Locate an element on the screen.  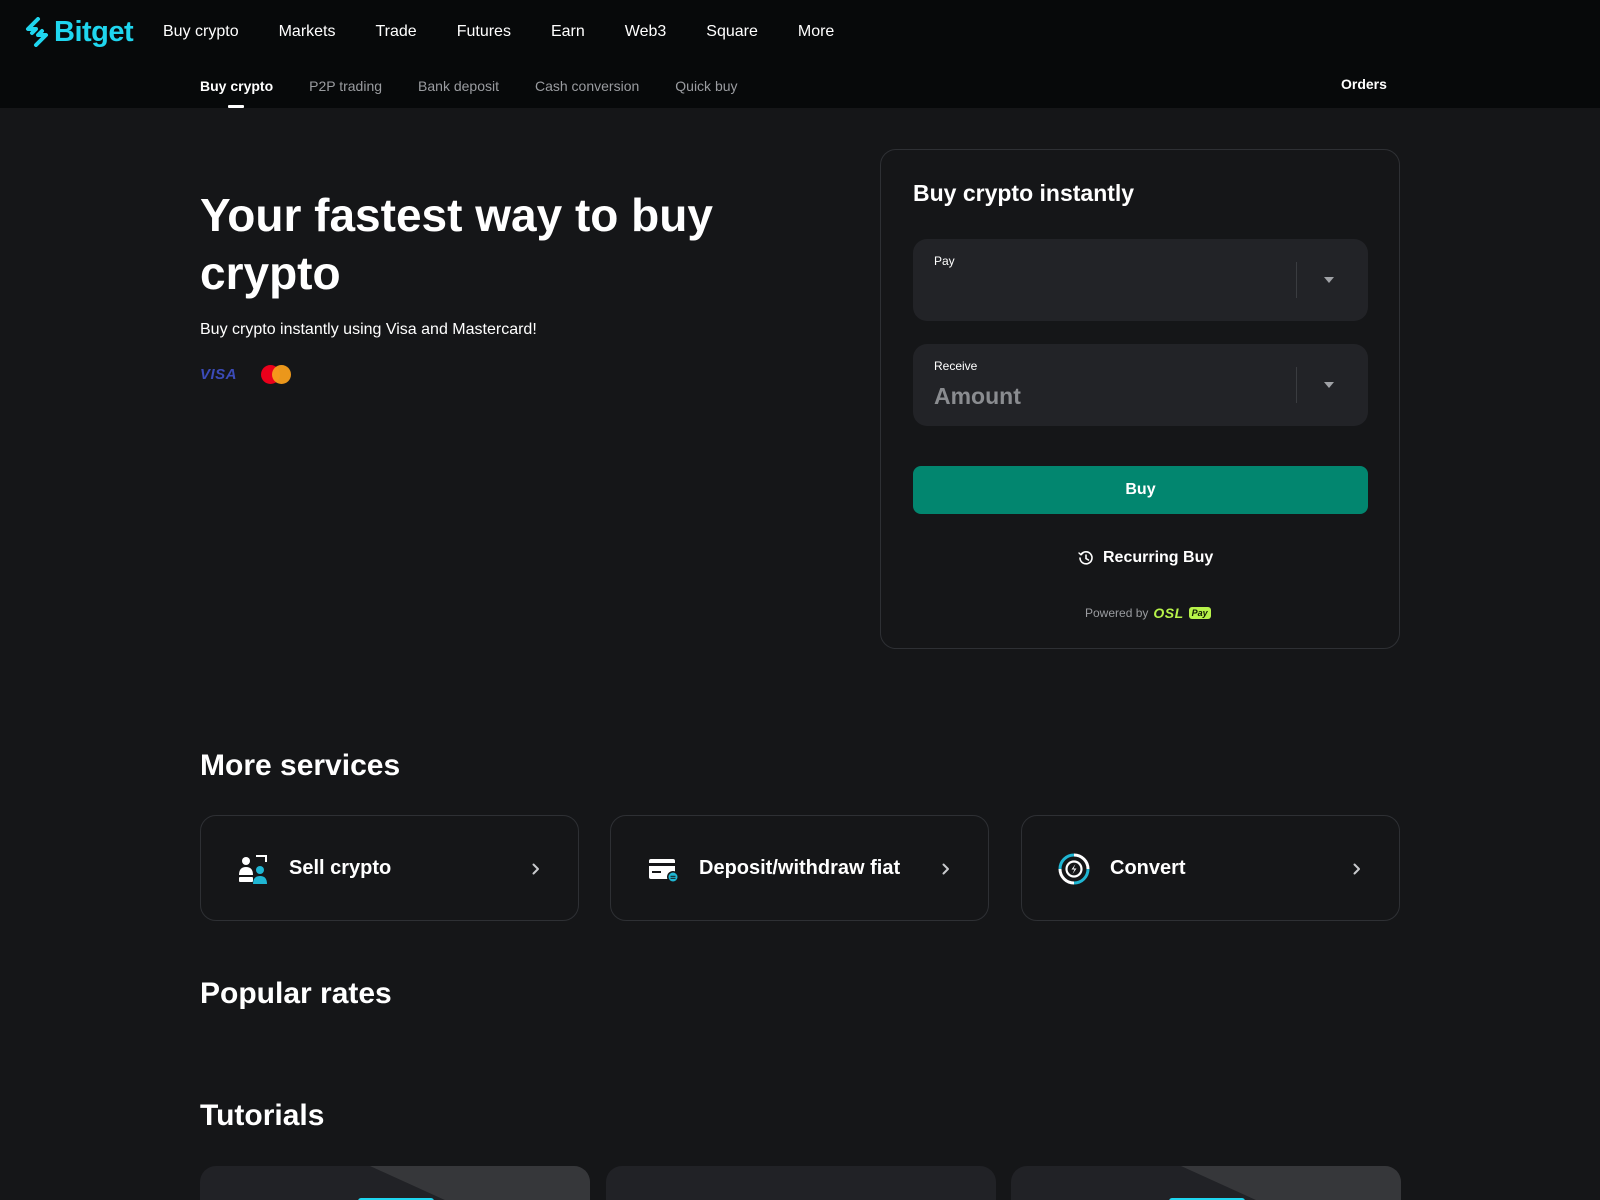
recurring-buy-label: Recurring Buy is located at coordinates (1158, 557).